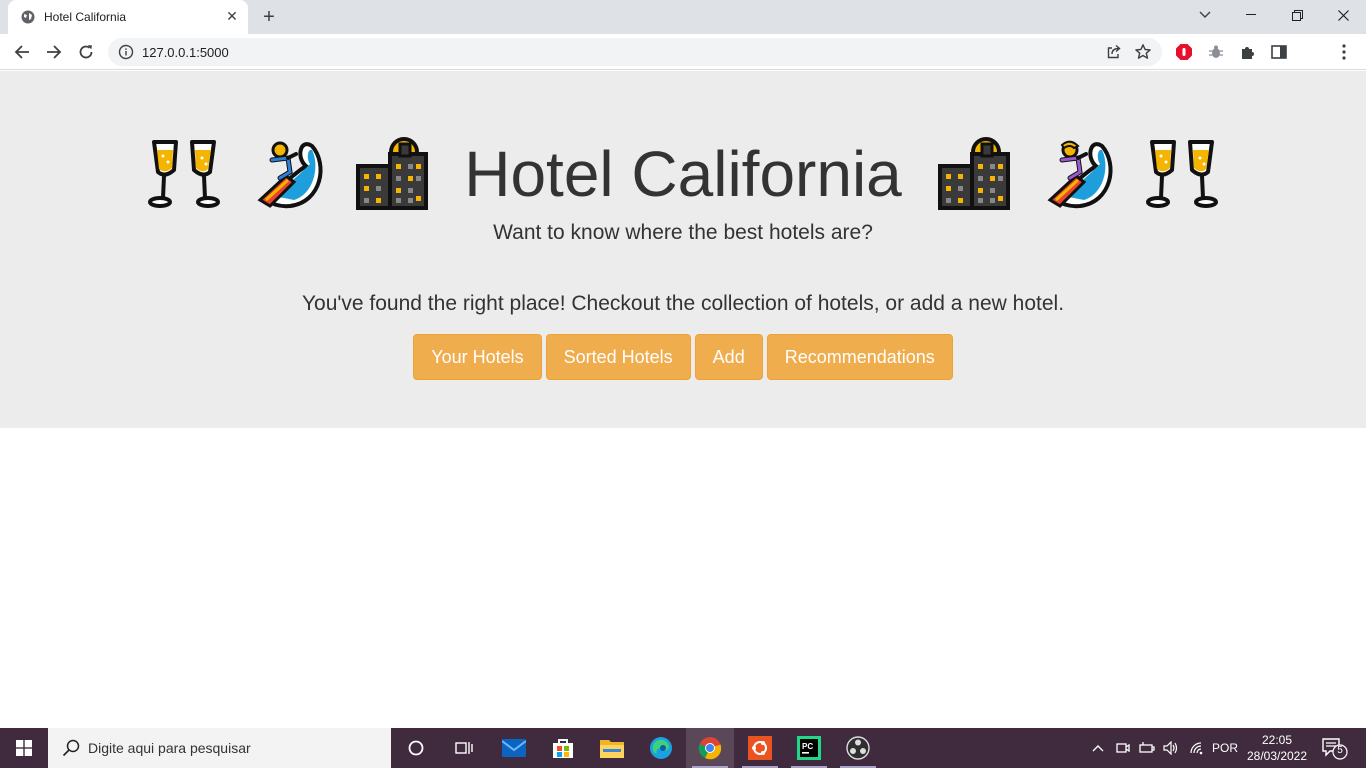 The width and height of the screenshot is (1366, 768). Describe the element at coordinates (1297, 15) in the screenshot. I see `restore-icon` at that location.